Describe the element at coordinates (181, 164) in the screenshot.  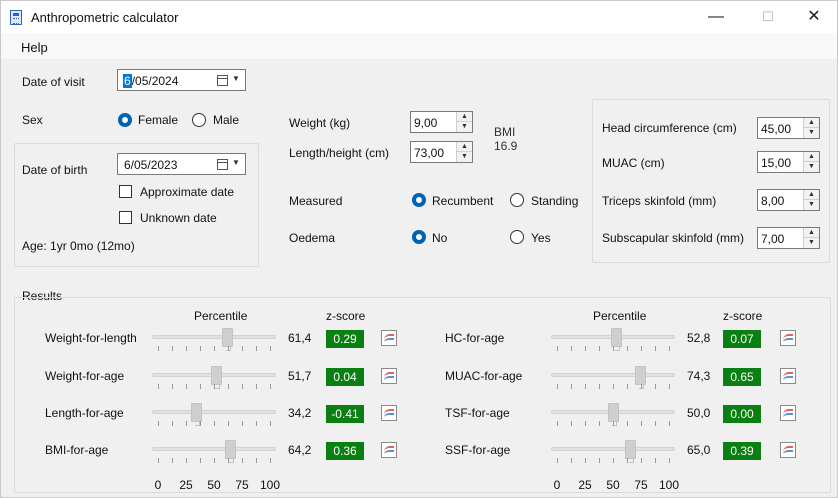
I see `date-of-birth-picker: 6/05/2023 ▼` at that location.